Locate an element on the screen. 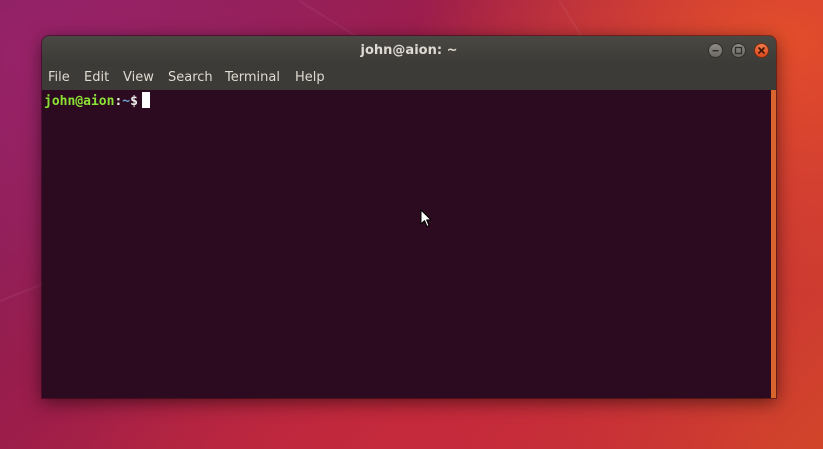 The image size is (823, 449). title-bar: john@aion: ~ is located at coordinates (409, 51).